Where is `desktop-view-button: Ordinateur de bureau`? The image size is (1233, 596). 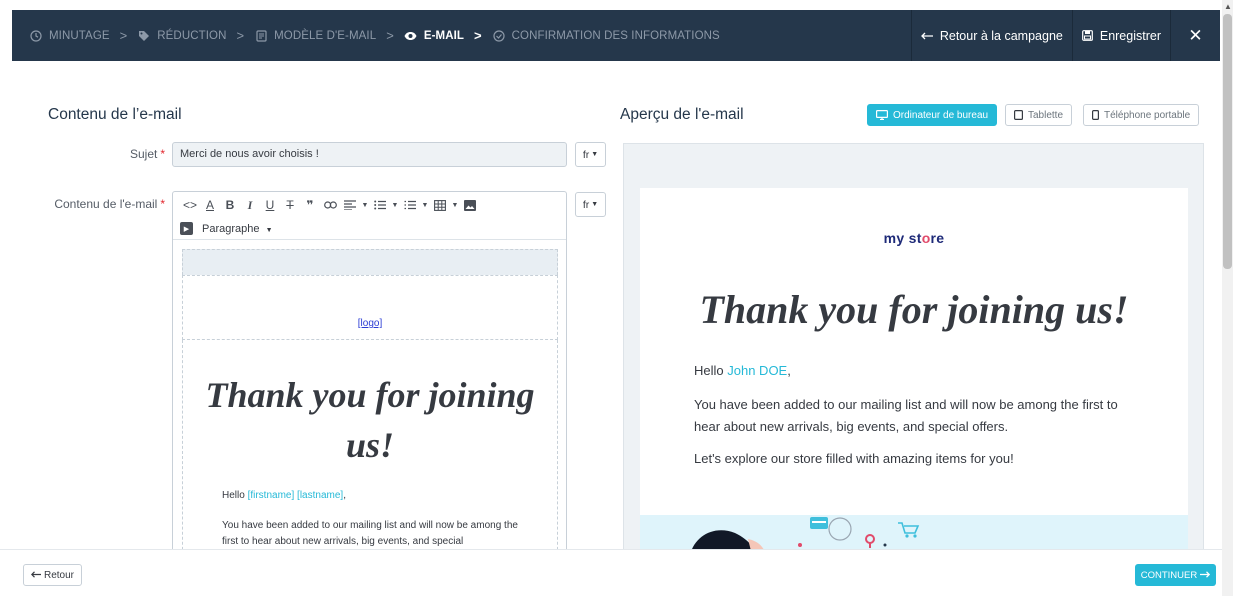
desktop-view-button: Ordinateur de bureau is located at coordinates (932, 115).